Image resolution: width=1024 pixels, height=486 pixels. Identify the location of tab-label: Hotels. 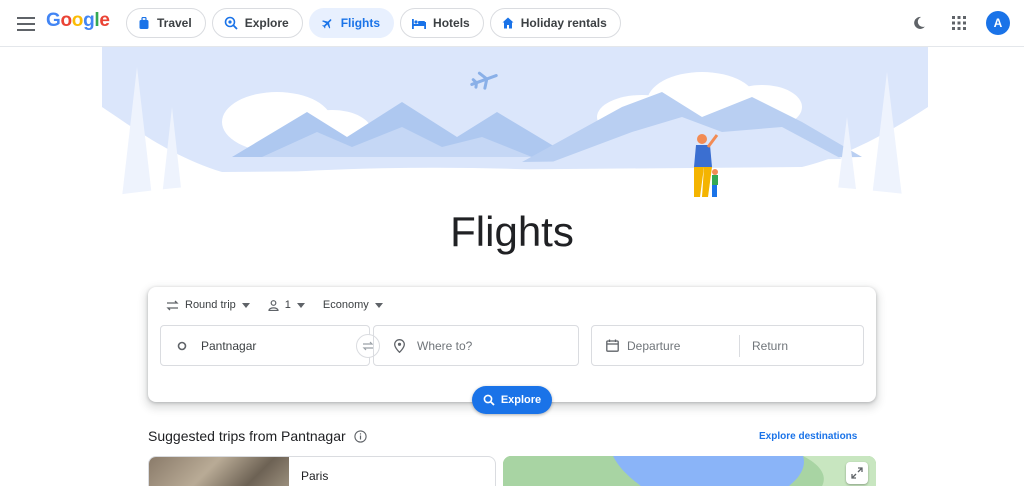
(451, 23).